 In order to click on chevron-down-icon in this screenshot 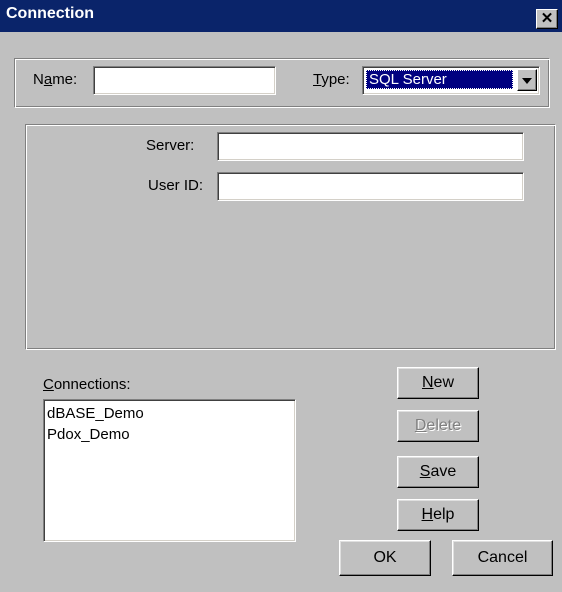, I will do `click(527, 81)`.